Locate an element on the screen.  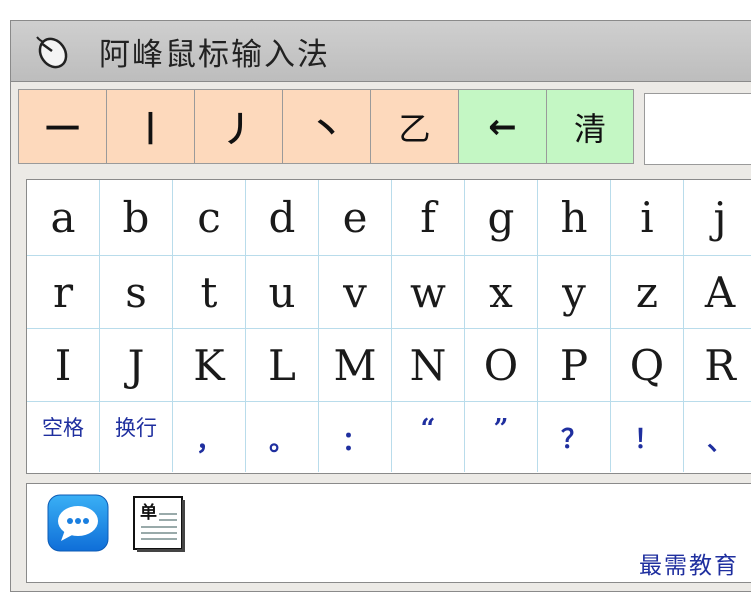
stroke-zhe-button: 乙 is located at coordinates (414, 126).